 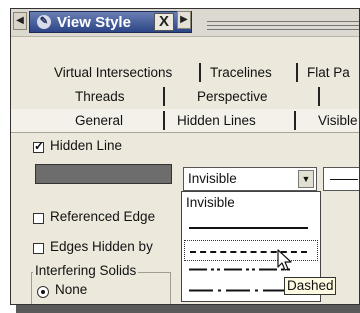 What do you see at coordinates (71, 289) in the screenshot?
I see `none-label: None` at bounding box center [71, 289].